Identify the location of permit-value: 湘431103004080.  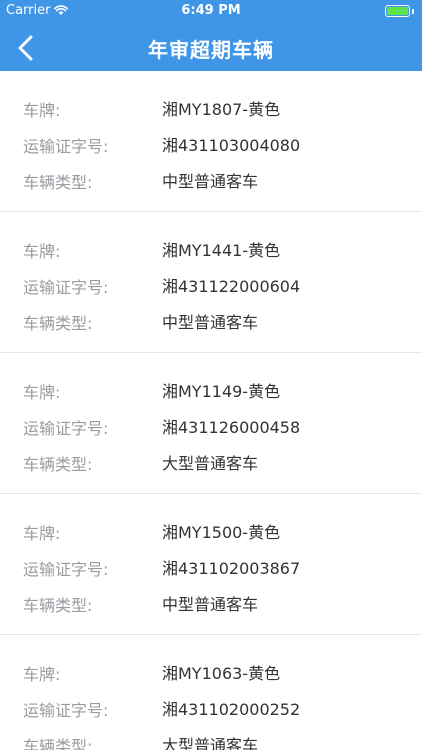
(231, 145).